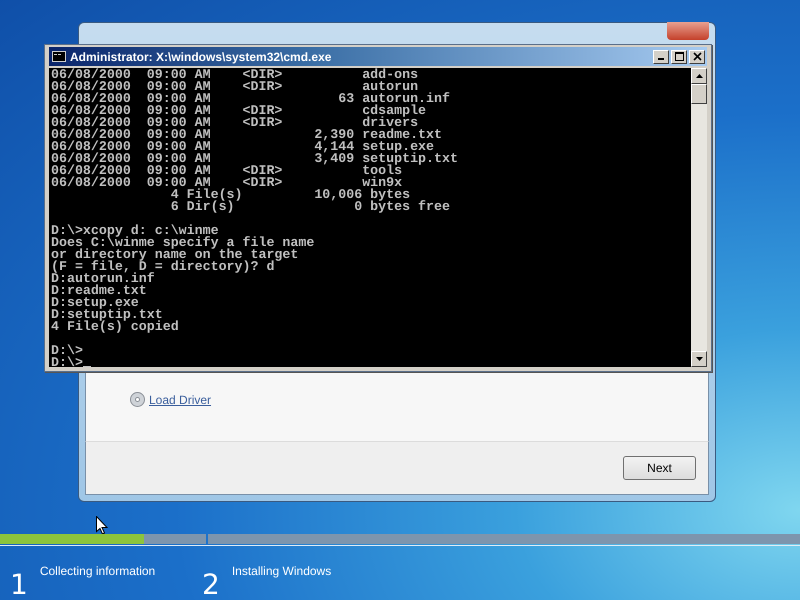 This screenshot has height=600, width=800. I want to click on close-button, so click(697, 57).